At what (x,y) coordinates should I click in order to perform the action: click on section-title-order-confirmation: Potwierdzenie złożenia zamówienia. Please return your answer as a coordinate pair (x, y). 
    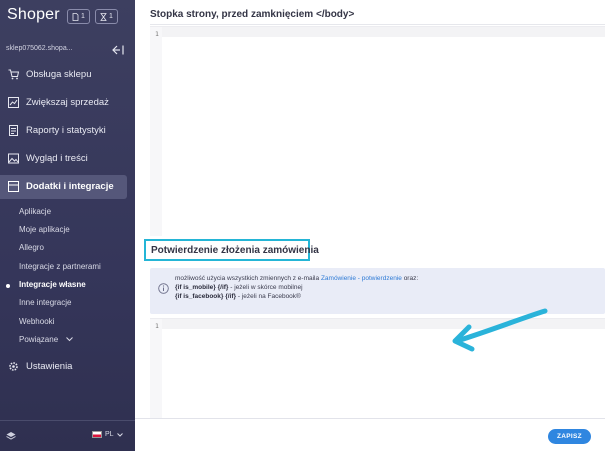
    Looking at the image, I should click on (231, 250).